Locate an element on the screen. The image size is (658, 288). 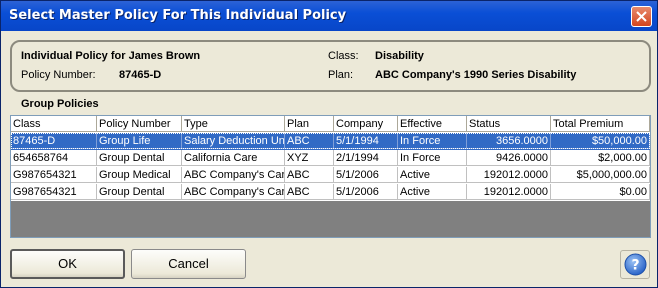
close-button is located at coordinates (641, 16).